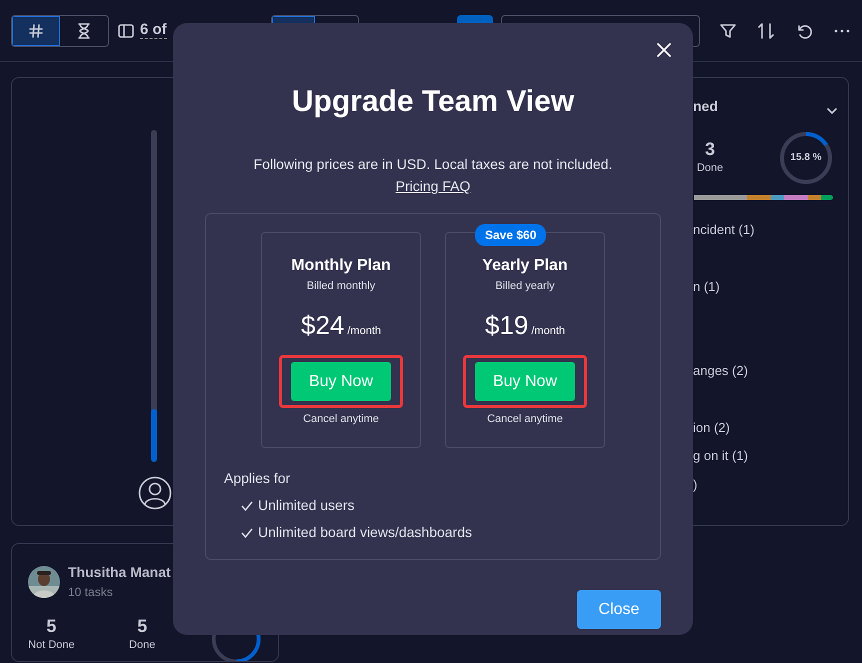 This screenshot has height=663, width=862. Describe the element at coordinates (341, 266) in the screenshot. I see `plan-name: Monthly Plan` at that location.